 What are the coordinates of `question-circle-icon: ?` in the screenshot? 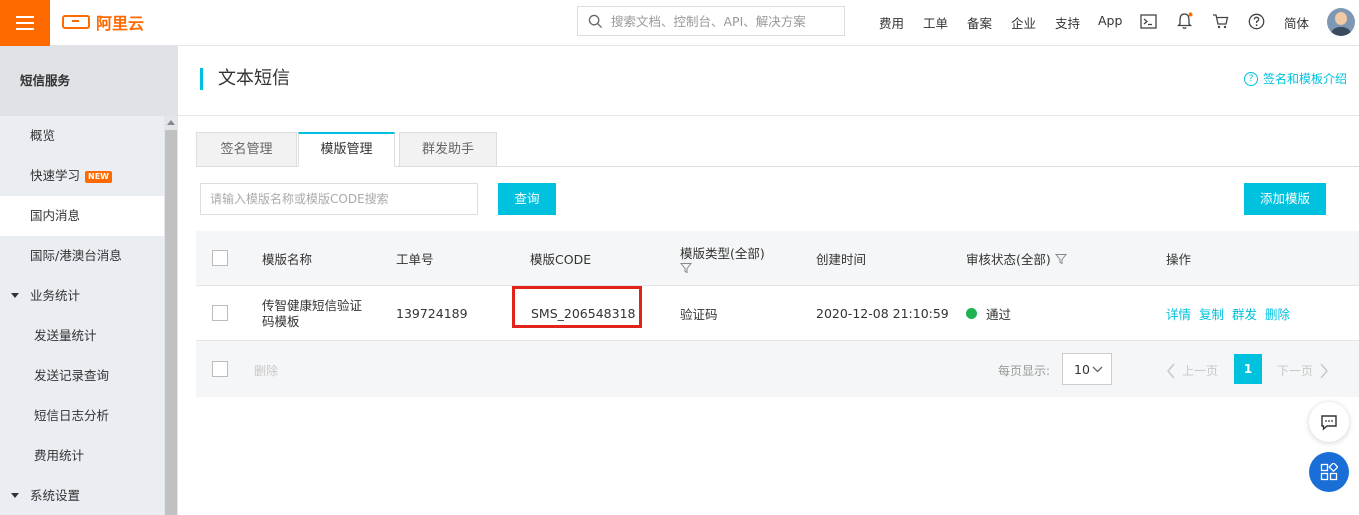 It's located at (1250, 78).